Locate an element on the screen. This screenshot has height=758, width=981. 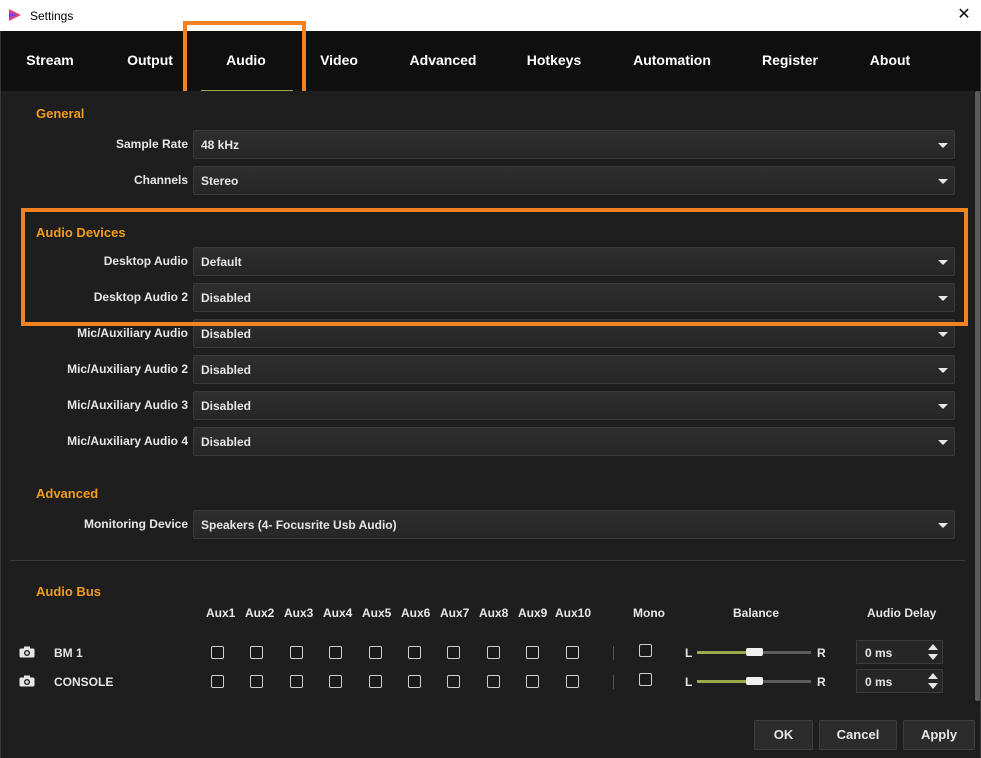
aux7-header: Aux7 is located at coordinates (455, 613).